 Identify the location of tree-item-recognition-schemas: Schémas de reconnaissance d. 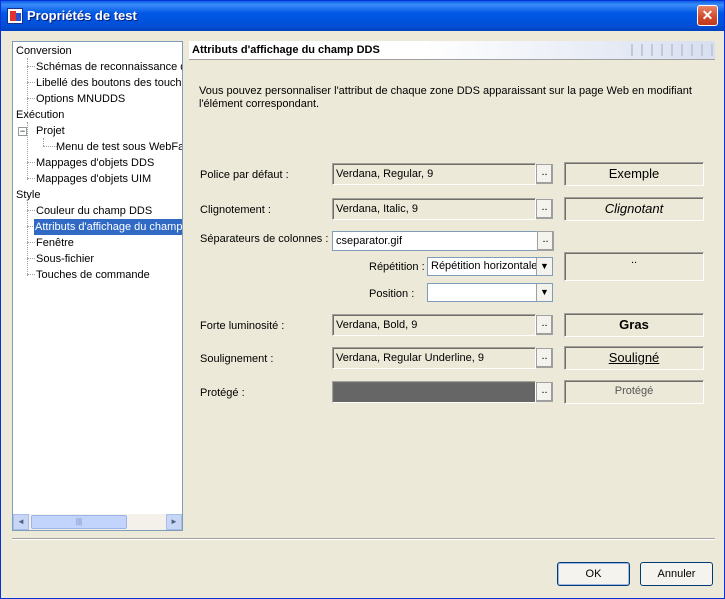
(109, 67).